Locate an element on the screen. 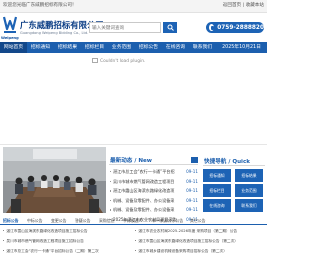 This screenshot has height=262, width=320. news-item: 湛江市总工会“农行一卡通”平台招 09-11 is located at coordinates (153, 173).